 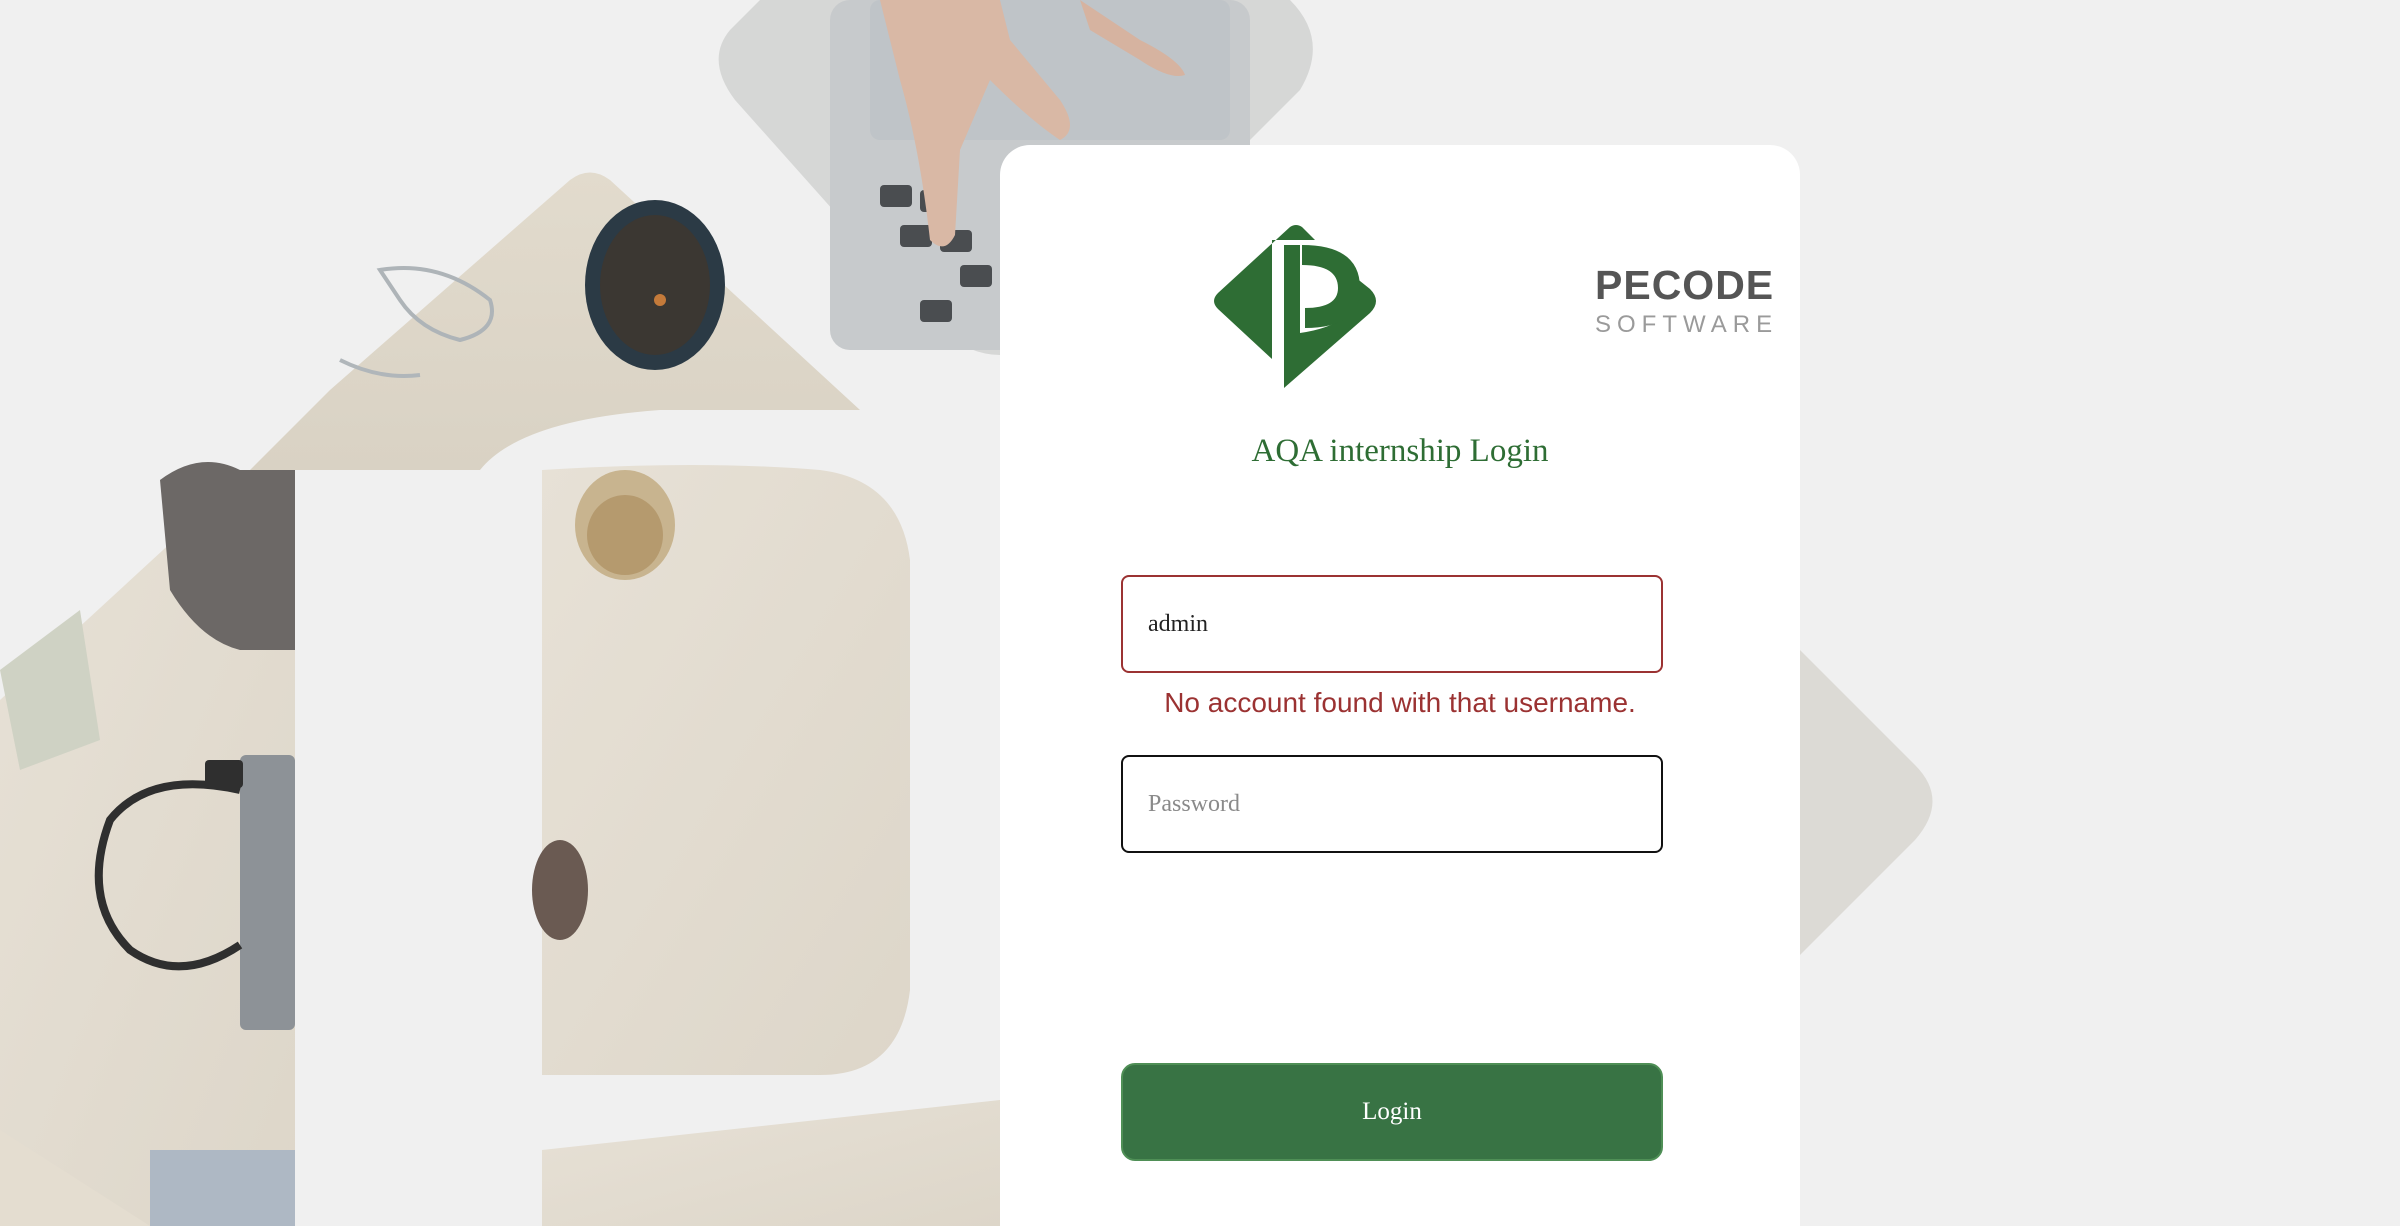 What do you see at coordinates (1687, 324) in the screenshot?
I see `brand-tagline: SOFTWARE` at bounding box center [1687, 324].